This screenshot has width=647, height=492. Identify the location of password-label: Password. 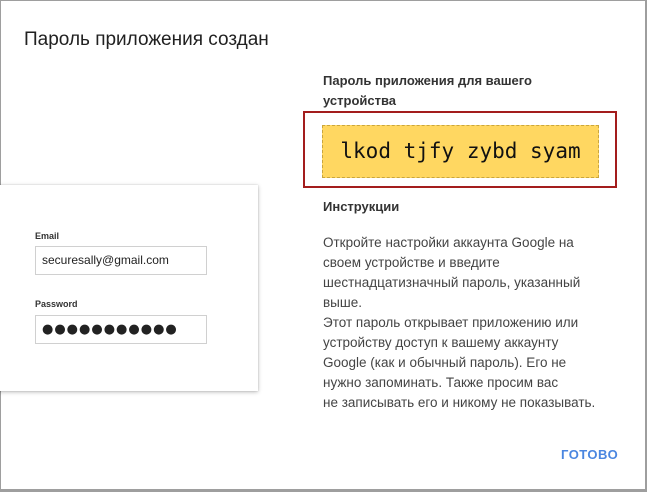
(56, 304).